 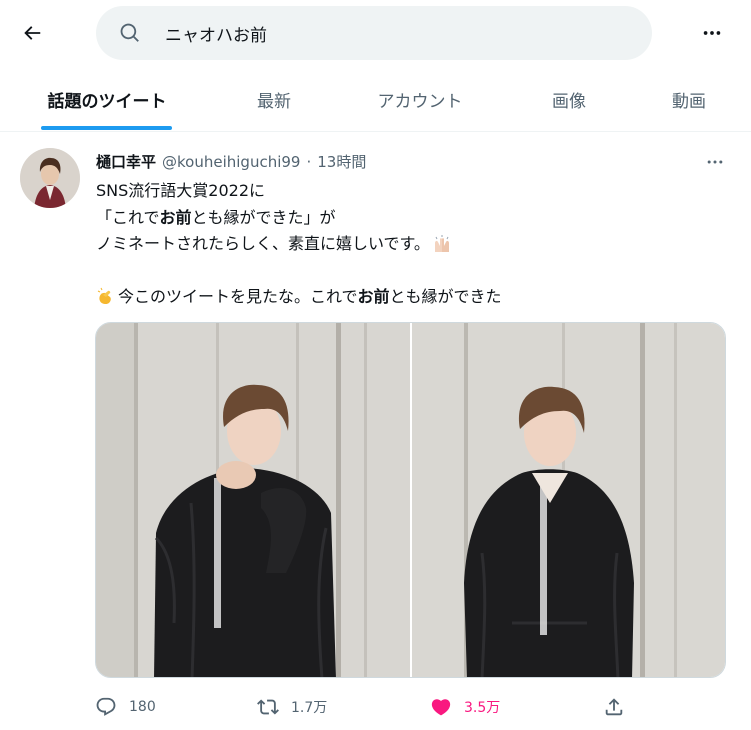 I want to click on like-button: 3.5万, so click(x=465, y=707).